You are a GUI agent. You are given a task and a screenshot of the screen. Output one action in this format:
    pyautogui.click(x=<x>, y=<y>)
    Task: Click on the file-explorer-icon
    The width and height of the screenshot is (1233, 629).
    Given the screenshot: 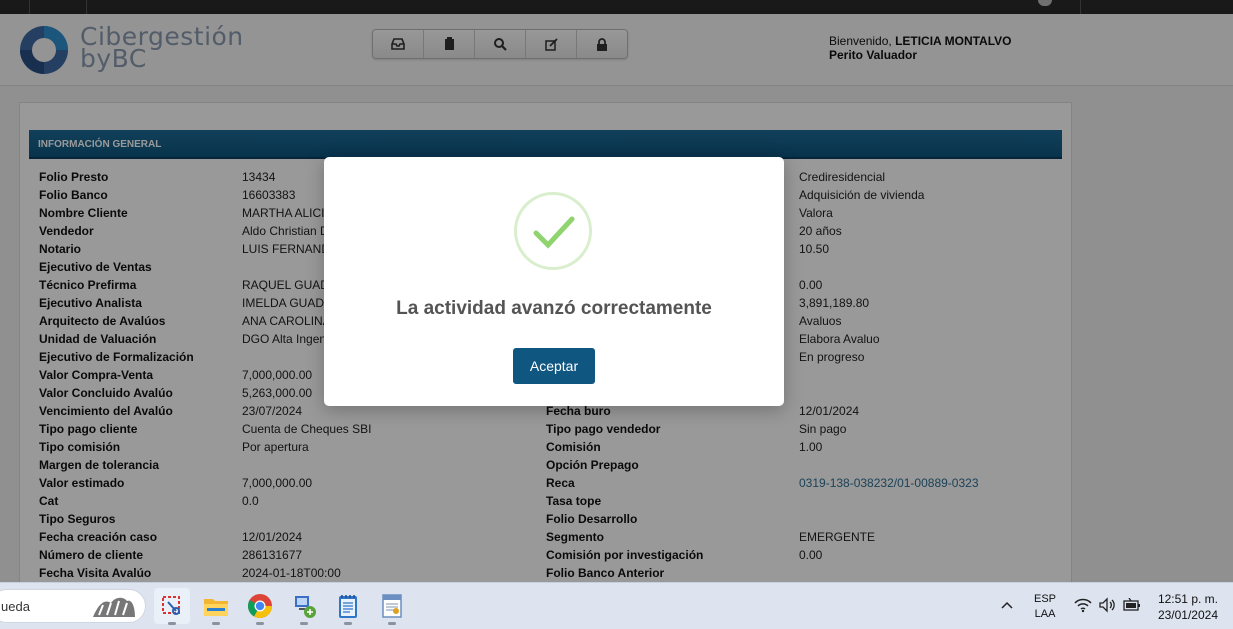 What is the action you would take?
    pyautogui.click(x=216, y=607)
    